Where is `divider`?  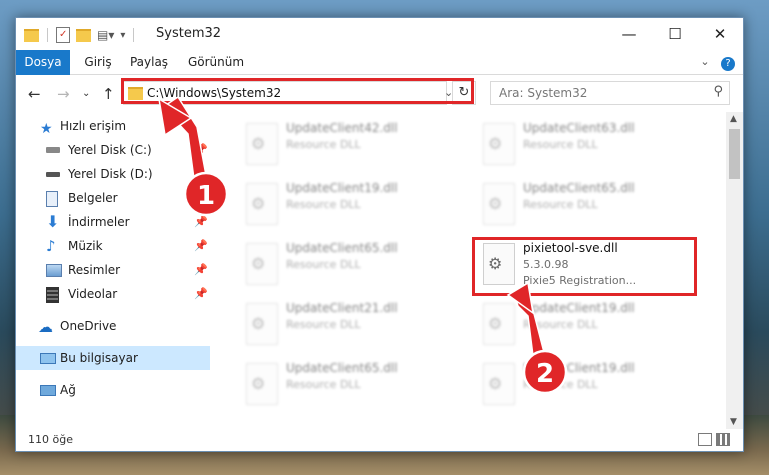
divider is located at coordinates (134, 35).